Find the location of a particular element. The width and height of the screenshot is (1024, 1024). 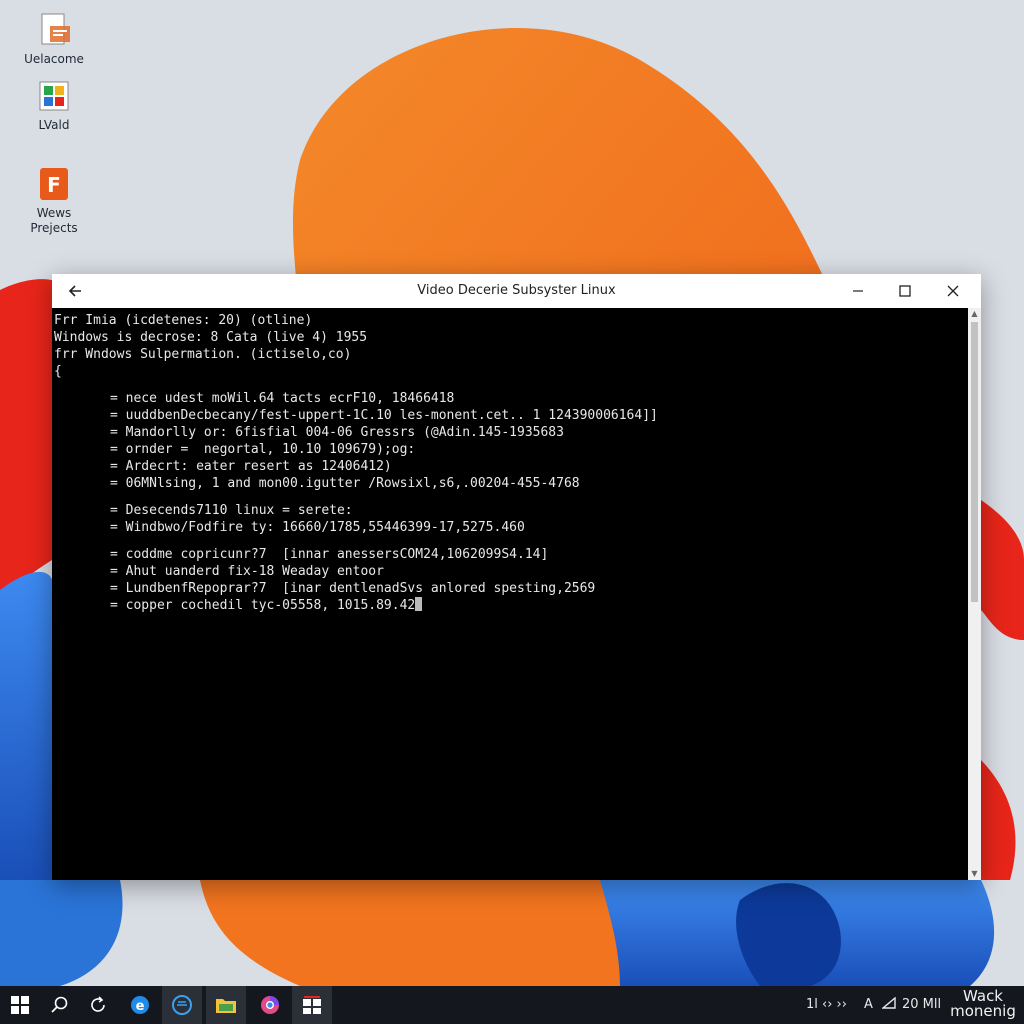

desktop-icon: Uelacome is located at coordinates (54, 39).